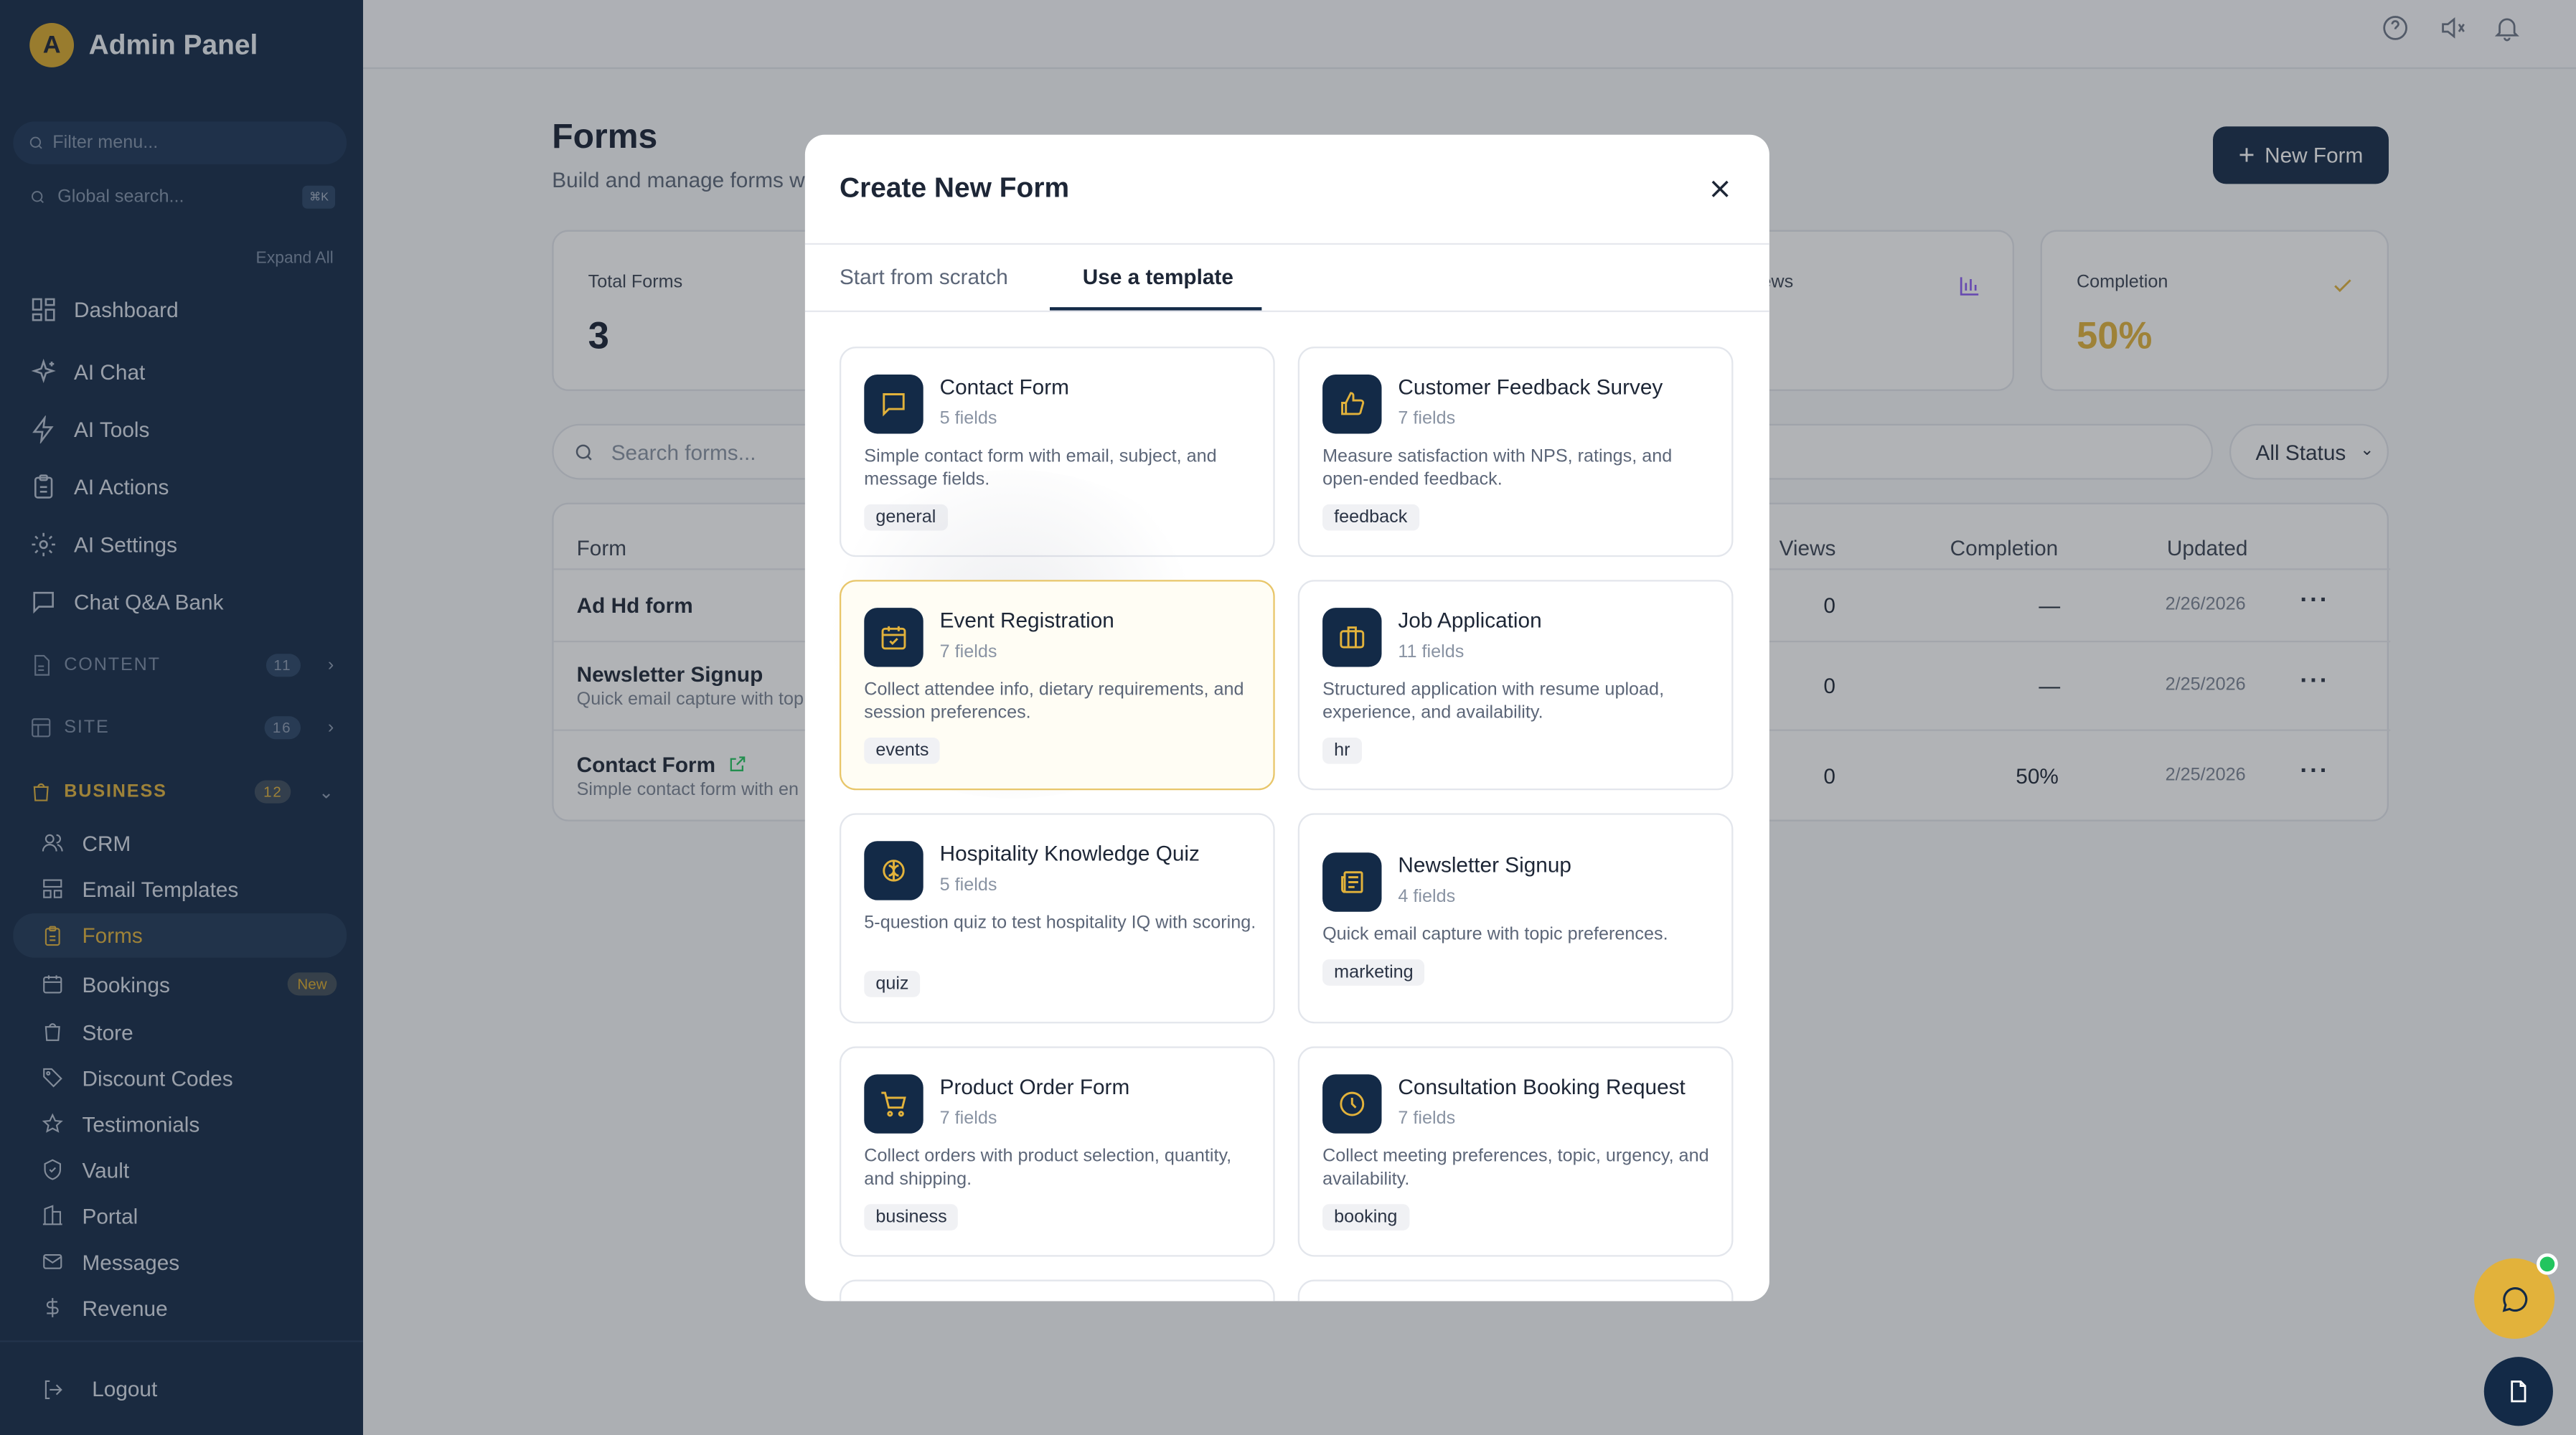  Describe the element at coordinates (1034, 1087) in the screenshot. I see `template-title: Product Order Form` at that location.